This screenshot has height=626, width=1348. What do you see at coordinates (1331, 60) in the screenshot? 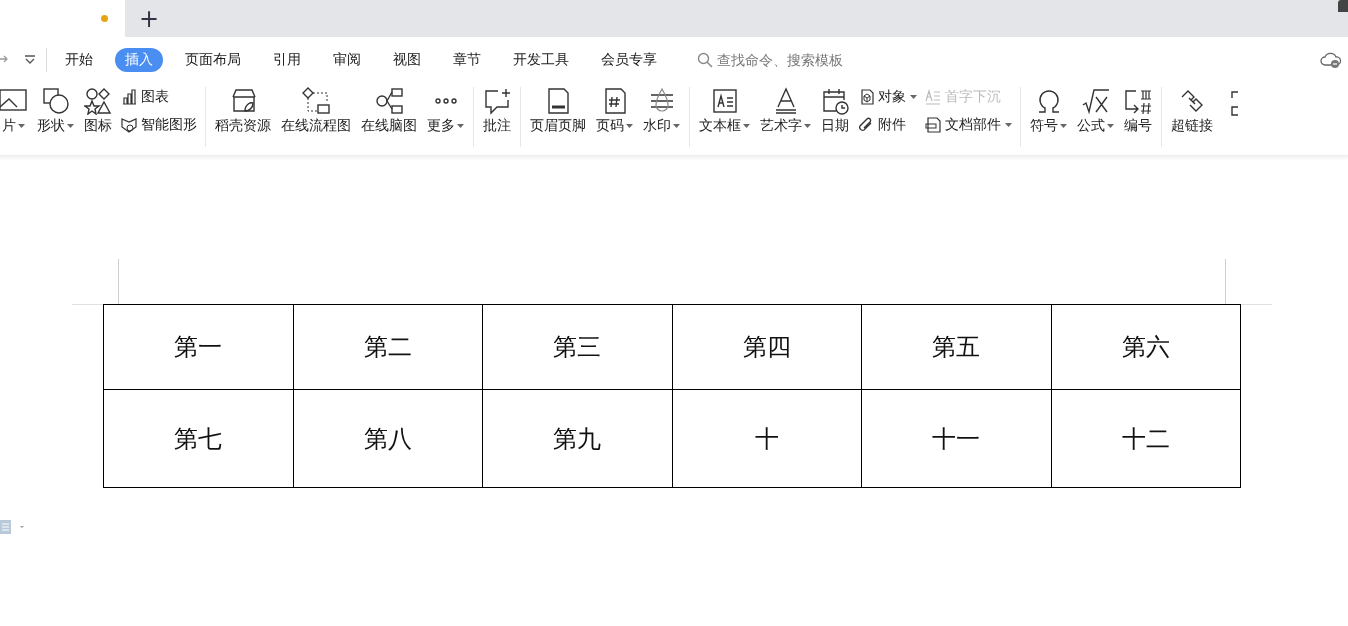
I see `cloud-icon` at bounding box center [1331, 60].